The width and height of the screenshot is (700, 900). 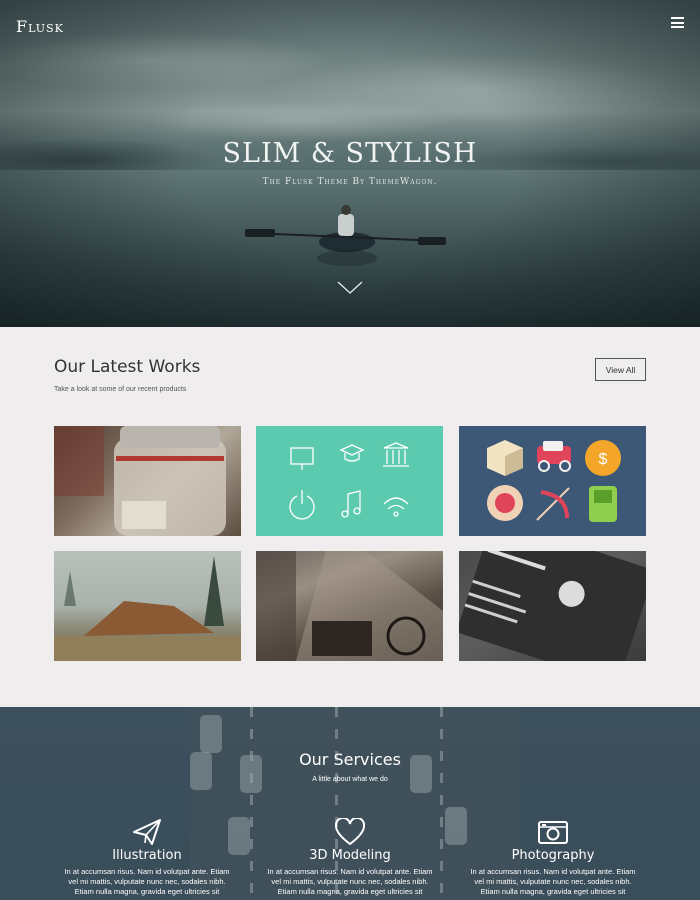 I want to click on work-tile-street, so click(x=349, y=606).